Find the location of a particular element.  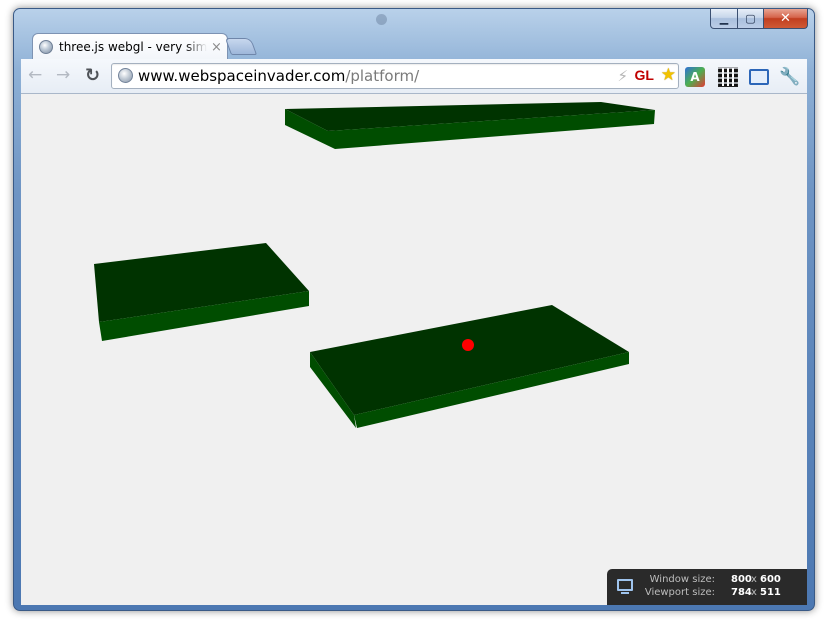

reload-icon: ↻ is located at coordinates (92, 76).